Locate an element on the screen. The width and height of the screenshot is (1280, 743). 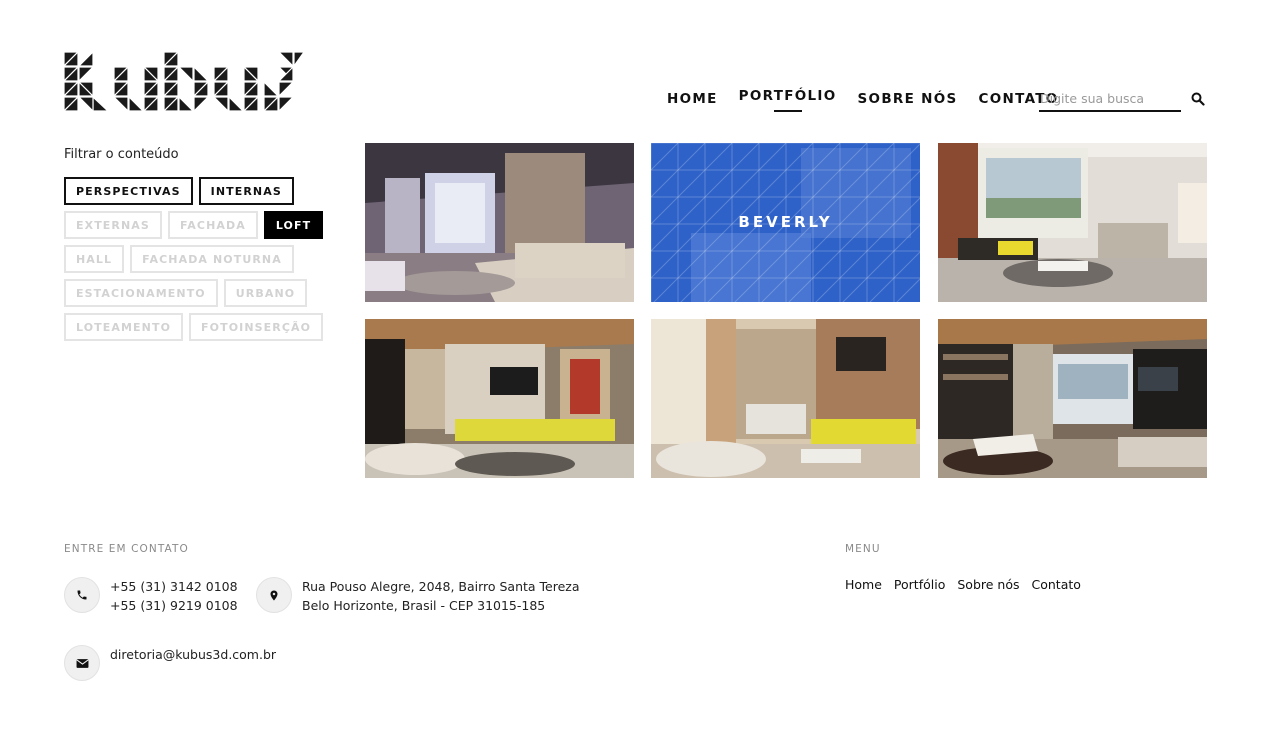
footer-menu-contato: Contato is located at coordinates (1056, 584).